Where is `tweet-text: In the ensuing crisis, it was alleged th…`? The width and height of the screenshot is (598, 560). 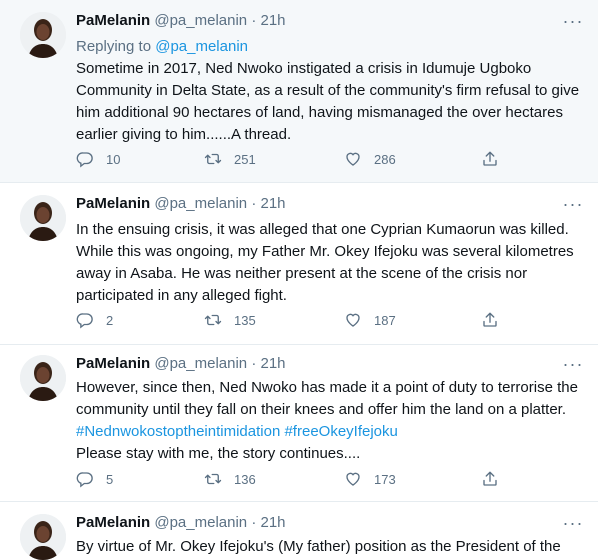 tweet-text: In the ensuing crisis, it was alleged th… is located at coordinates (325, 262).